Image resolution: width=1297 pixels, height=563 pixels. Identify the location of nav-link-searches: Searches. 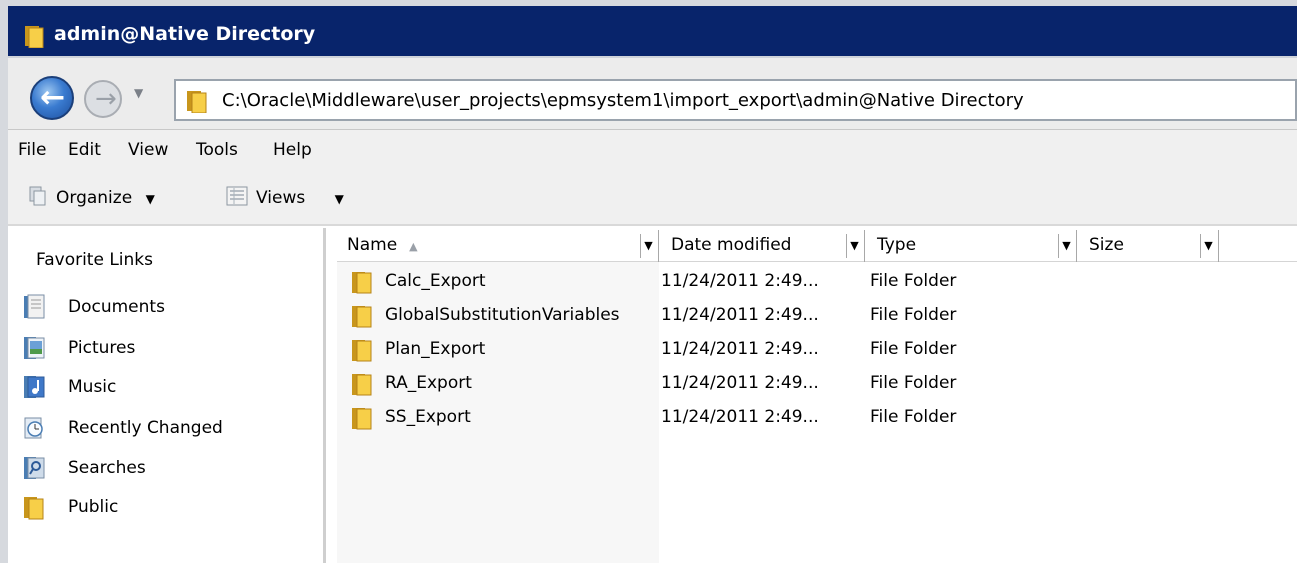
(84, 468).